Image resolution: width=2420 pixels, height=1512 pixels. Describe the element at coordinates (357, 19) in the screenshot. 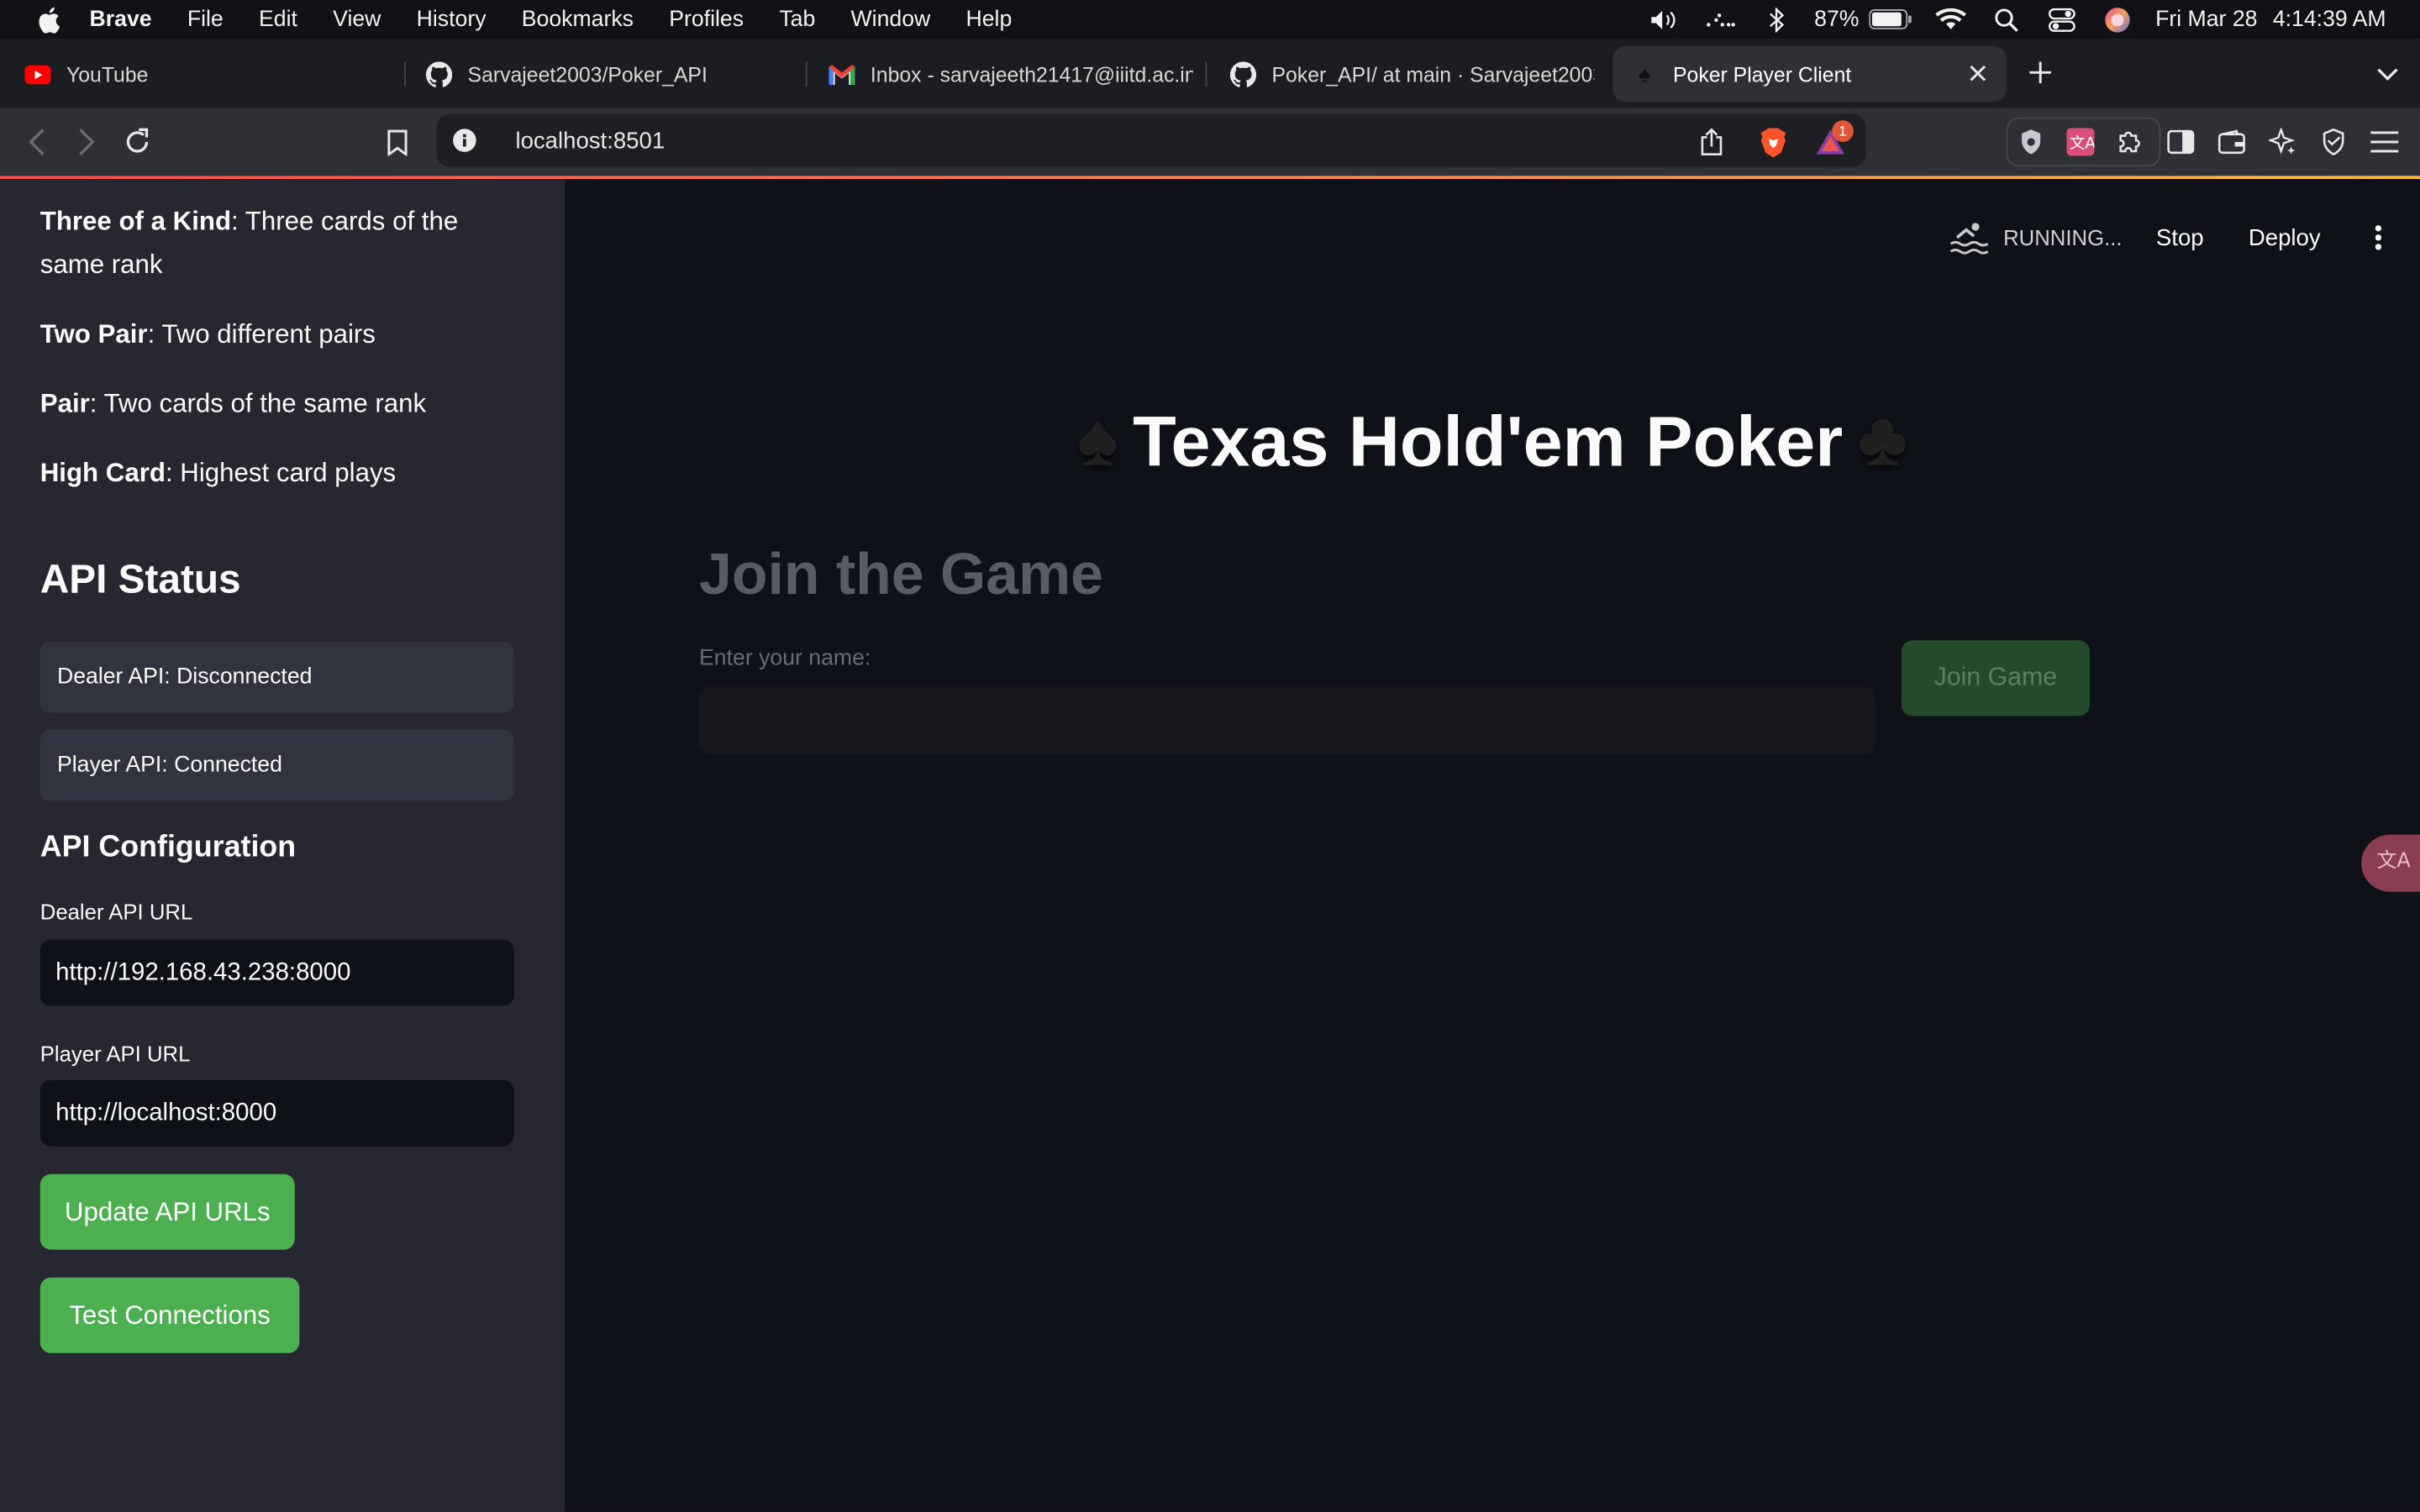

I see `menu-view: View` at that location.